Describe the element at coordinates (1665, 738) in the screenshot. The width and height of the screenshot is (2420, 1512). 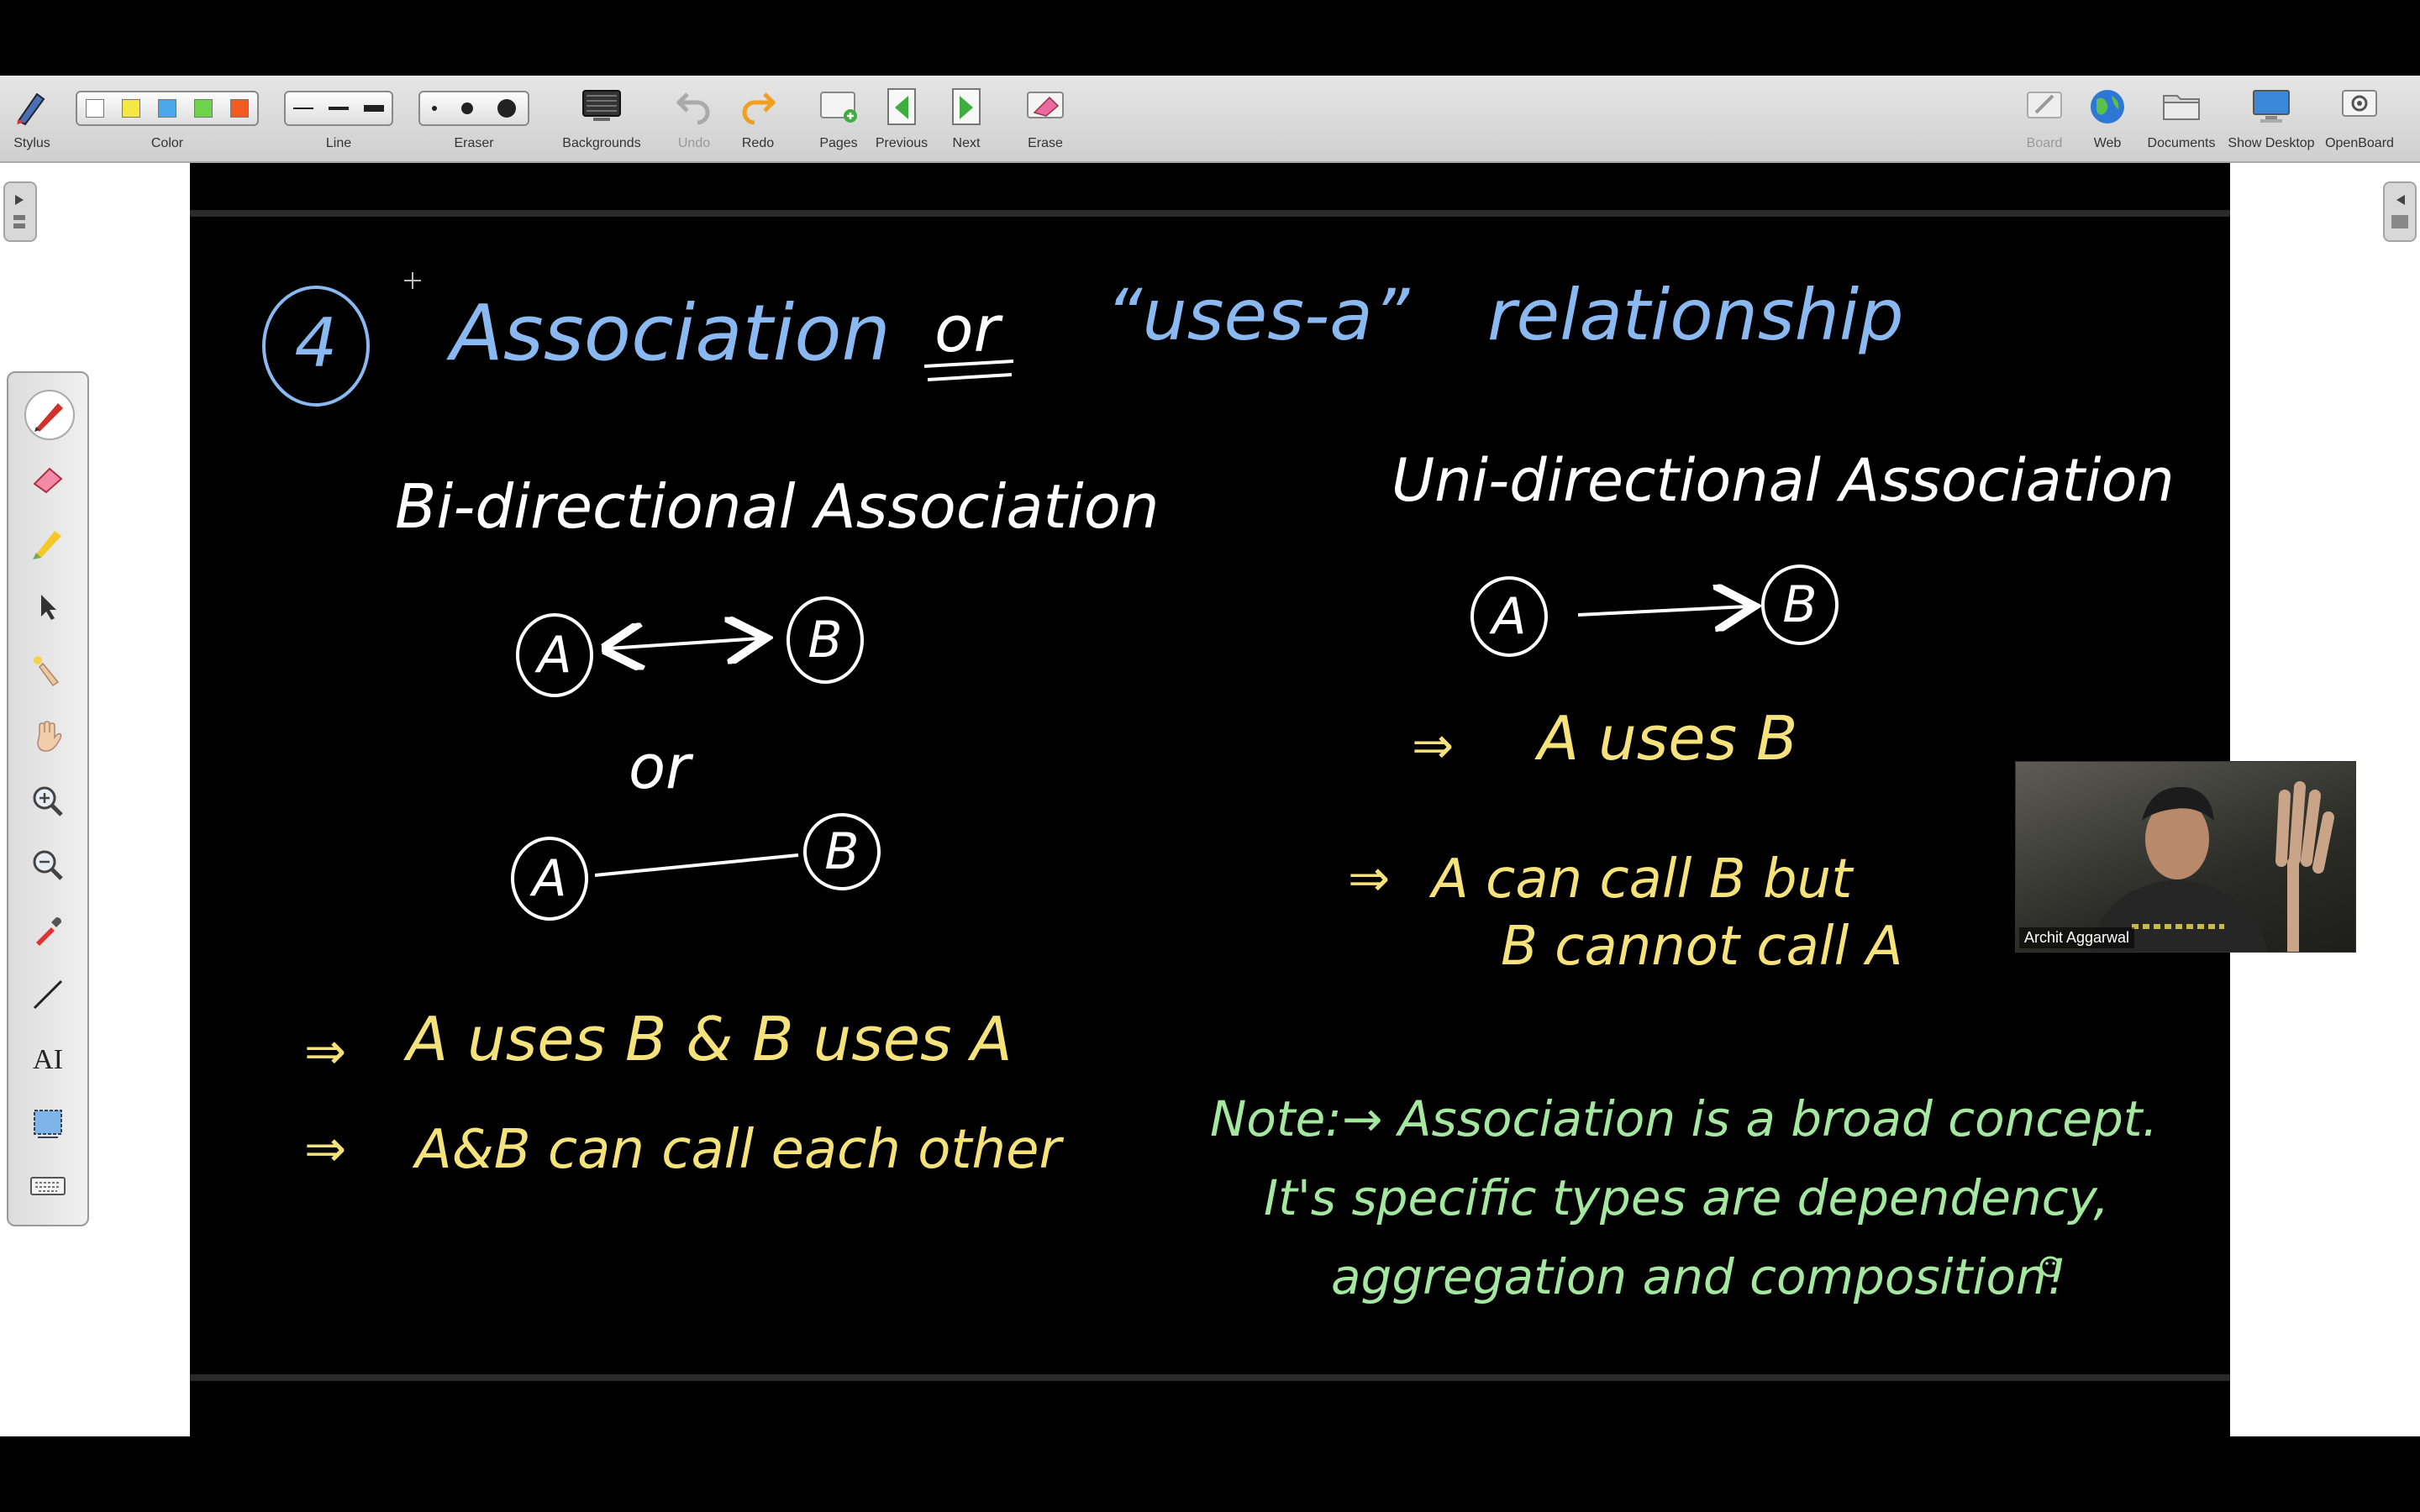
I see `uni-point-1: A uses B` at that location.